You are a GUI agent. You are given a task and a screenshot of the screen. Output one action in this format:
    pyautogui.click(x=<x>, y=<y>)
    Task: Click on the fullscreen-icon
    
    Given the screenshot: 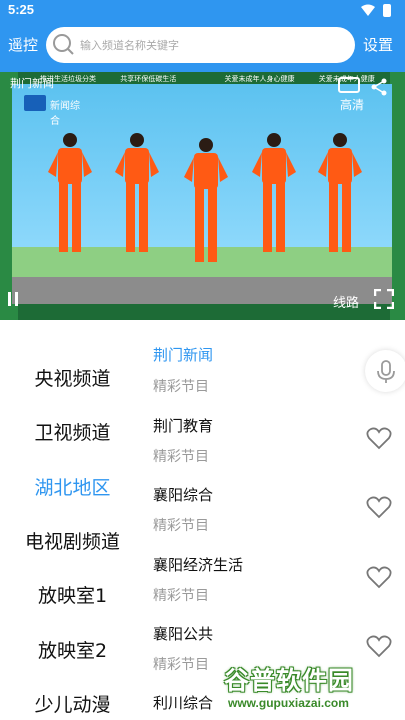 What is the action you would take?
    pyautogui.click(x=384, y=299)
    